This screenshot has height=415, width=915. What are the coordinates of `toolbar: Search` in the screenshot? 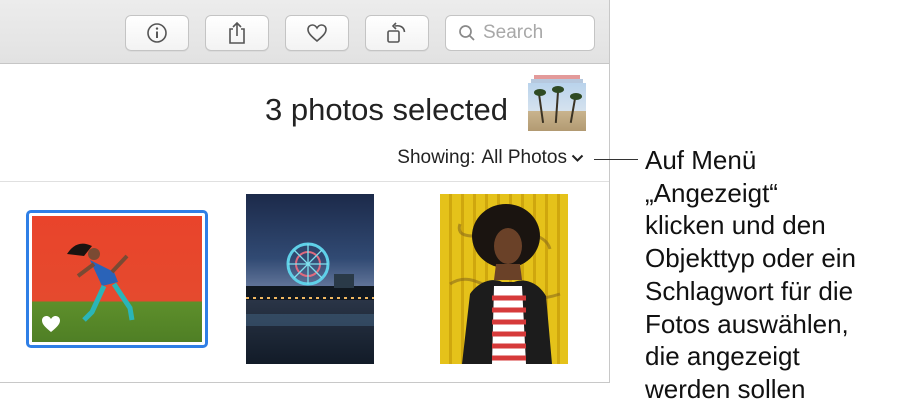 It's located at (304, 32).